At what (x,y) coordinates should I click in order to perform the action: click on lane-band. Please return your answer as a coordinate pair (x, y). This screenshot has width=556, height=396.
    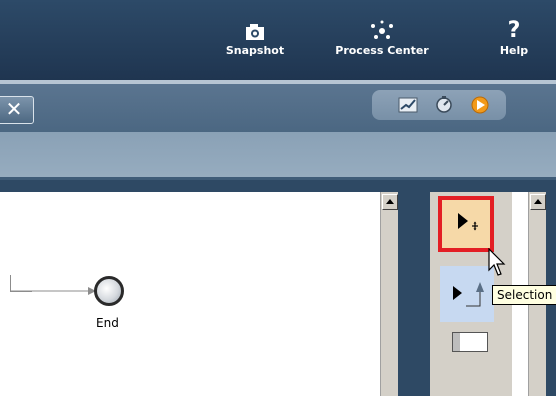
    Looking at the image, I should click on (456, 342).